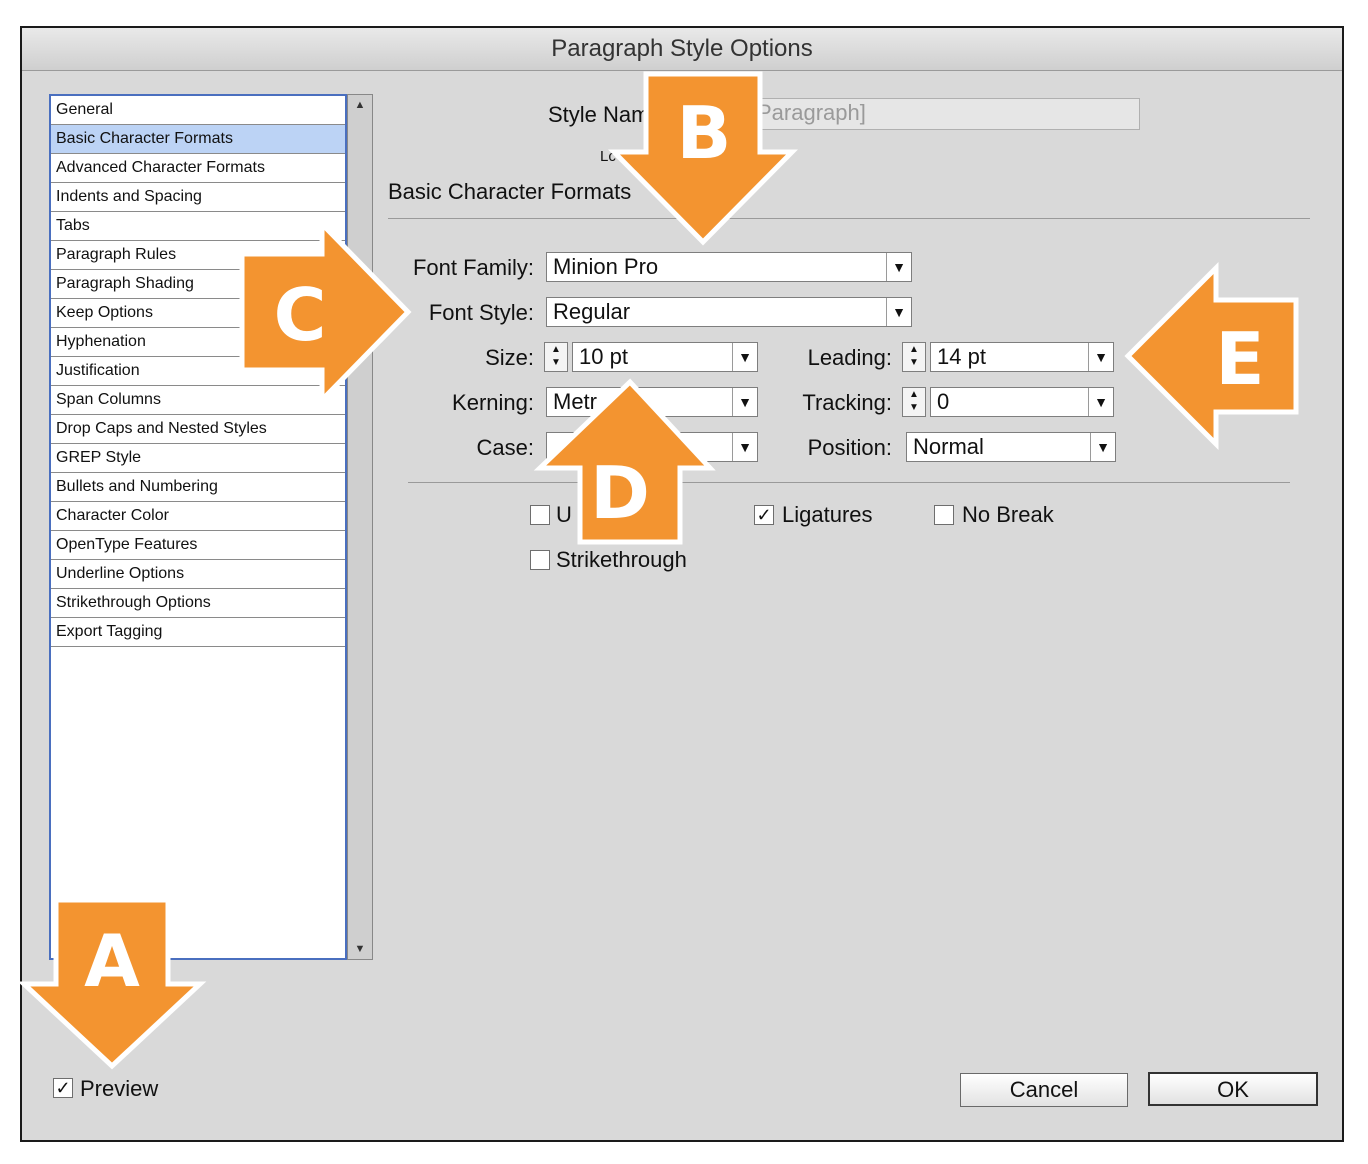 Image resolution: width=1368 pixels, height=1164 pixels. Describe the element at coordinates (112, 961) in the screenshot. I see `callout-a-label: A` at that location.